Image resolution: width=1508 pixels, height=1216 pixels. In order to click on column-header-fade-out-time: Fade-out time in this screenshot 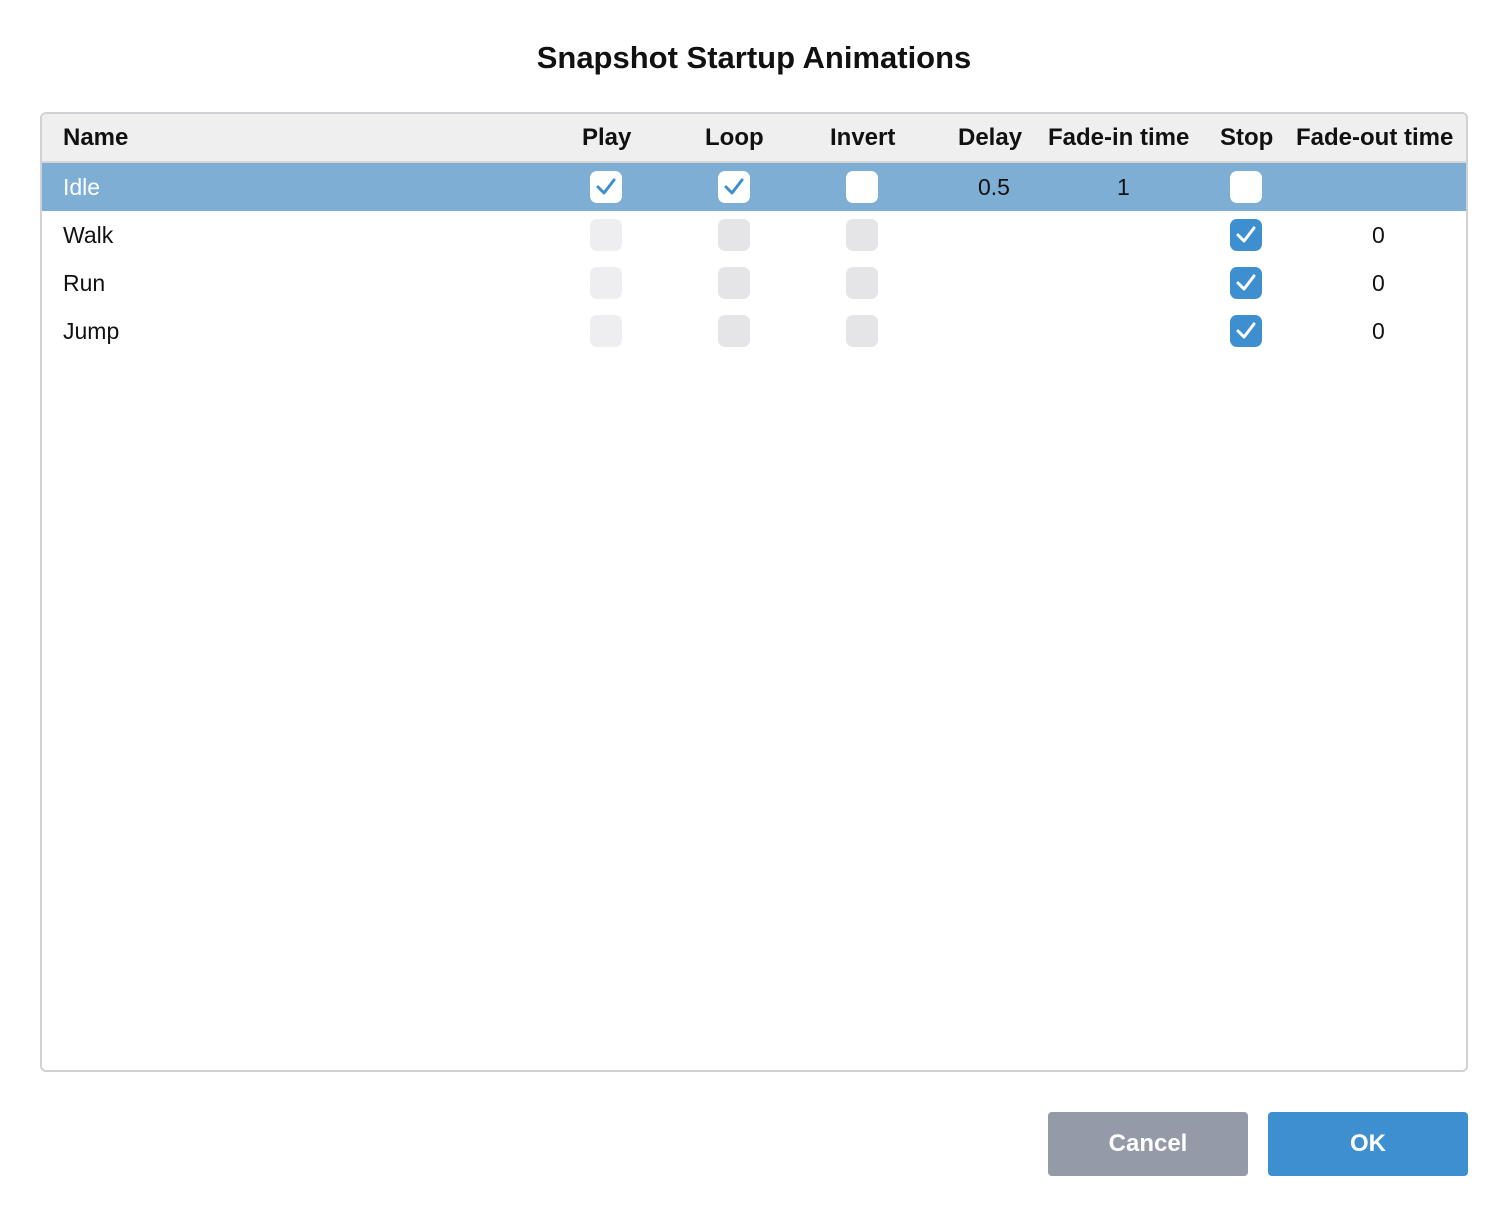, I will do `click(1374, 137)`.